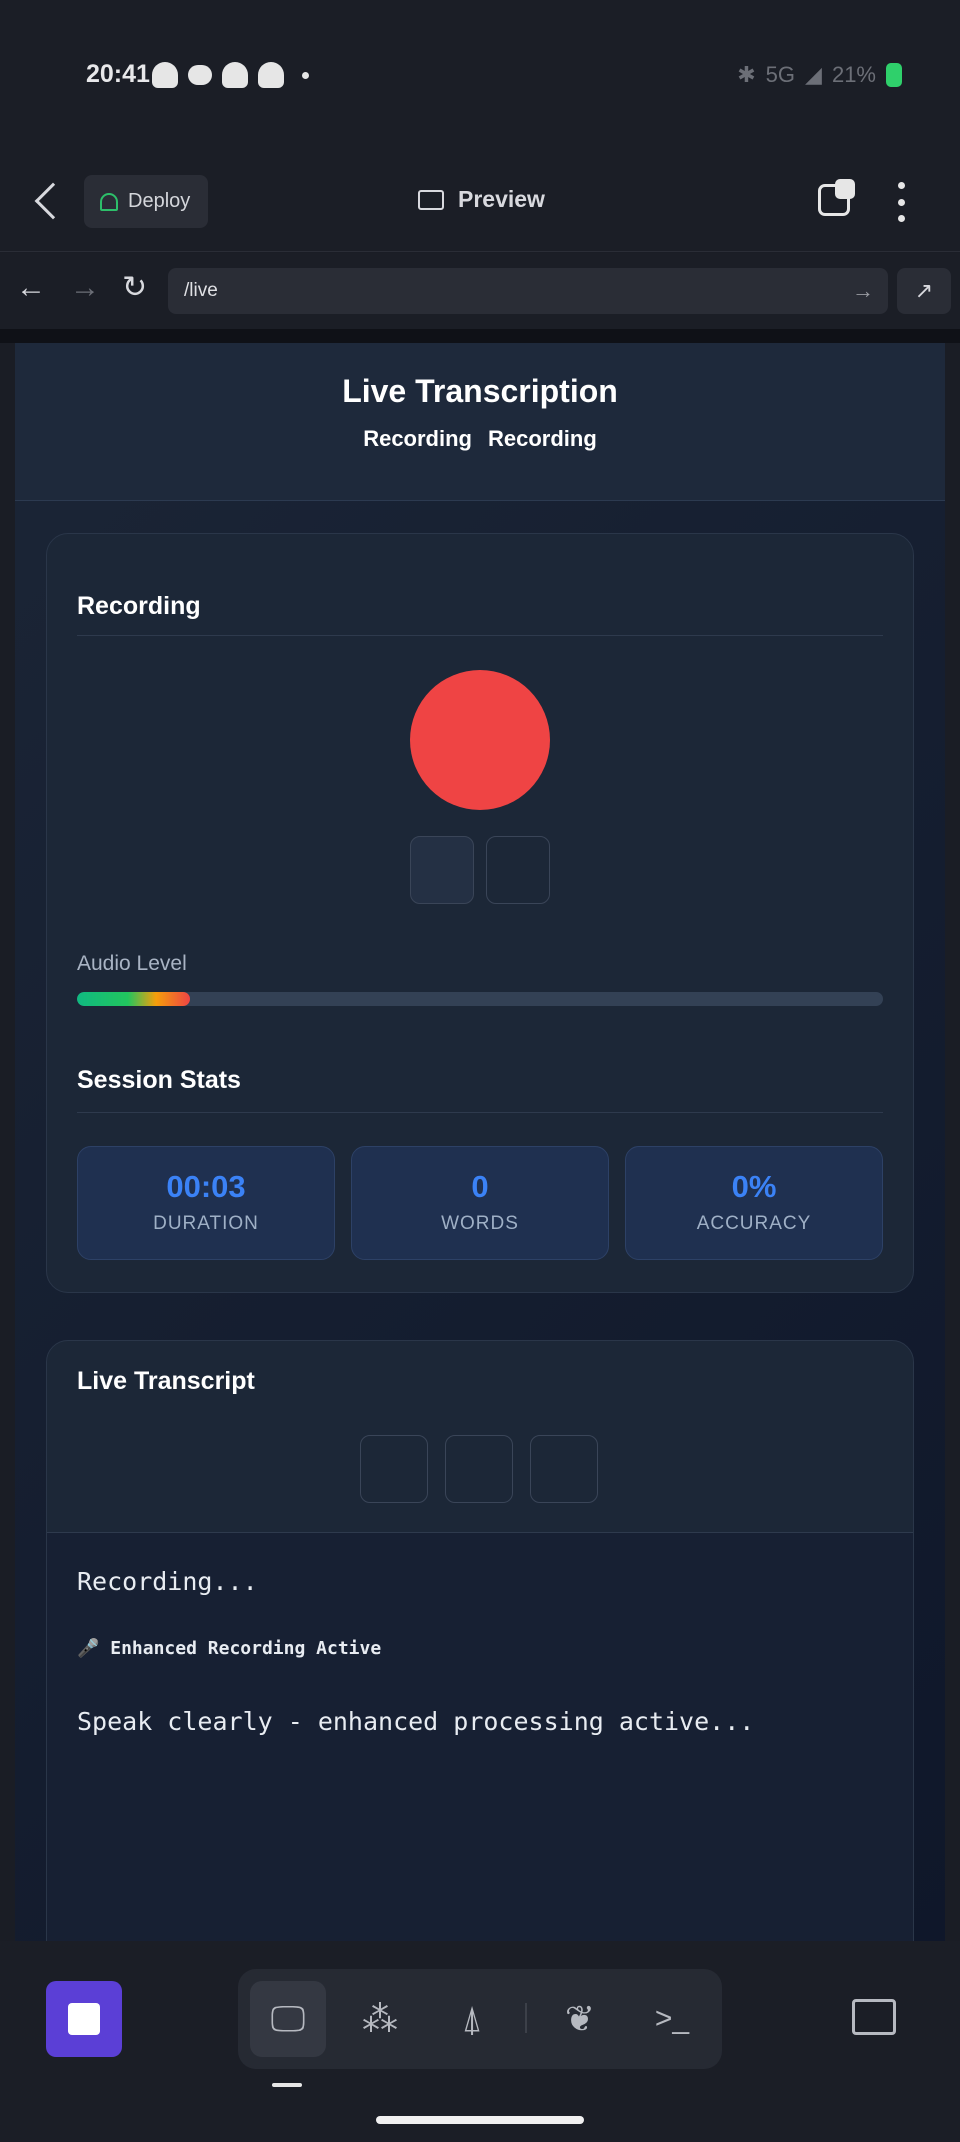  What do you see at coordinates (132, 963) in the screenshot?
I see `audio-level-label: Audio Level` at bounding box center [132, 963].